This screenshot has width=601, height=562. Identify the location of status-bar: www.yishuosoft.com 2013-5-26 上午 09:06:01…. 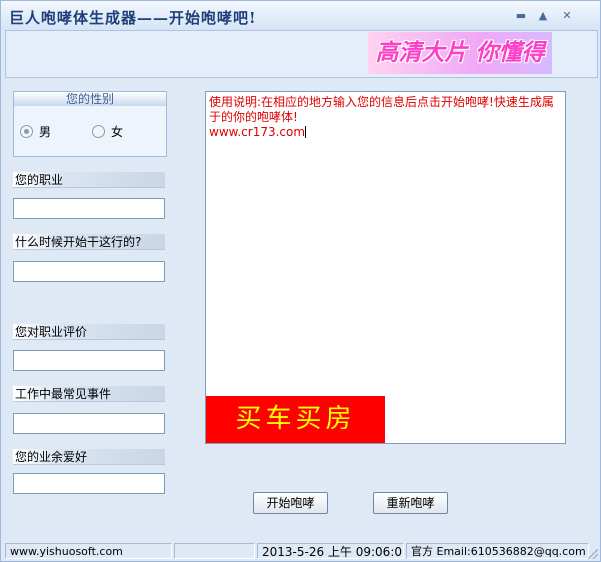
(300, 551).